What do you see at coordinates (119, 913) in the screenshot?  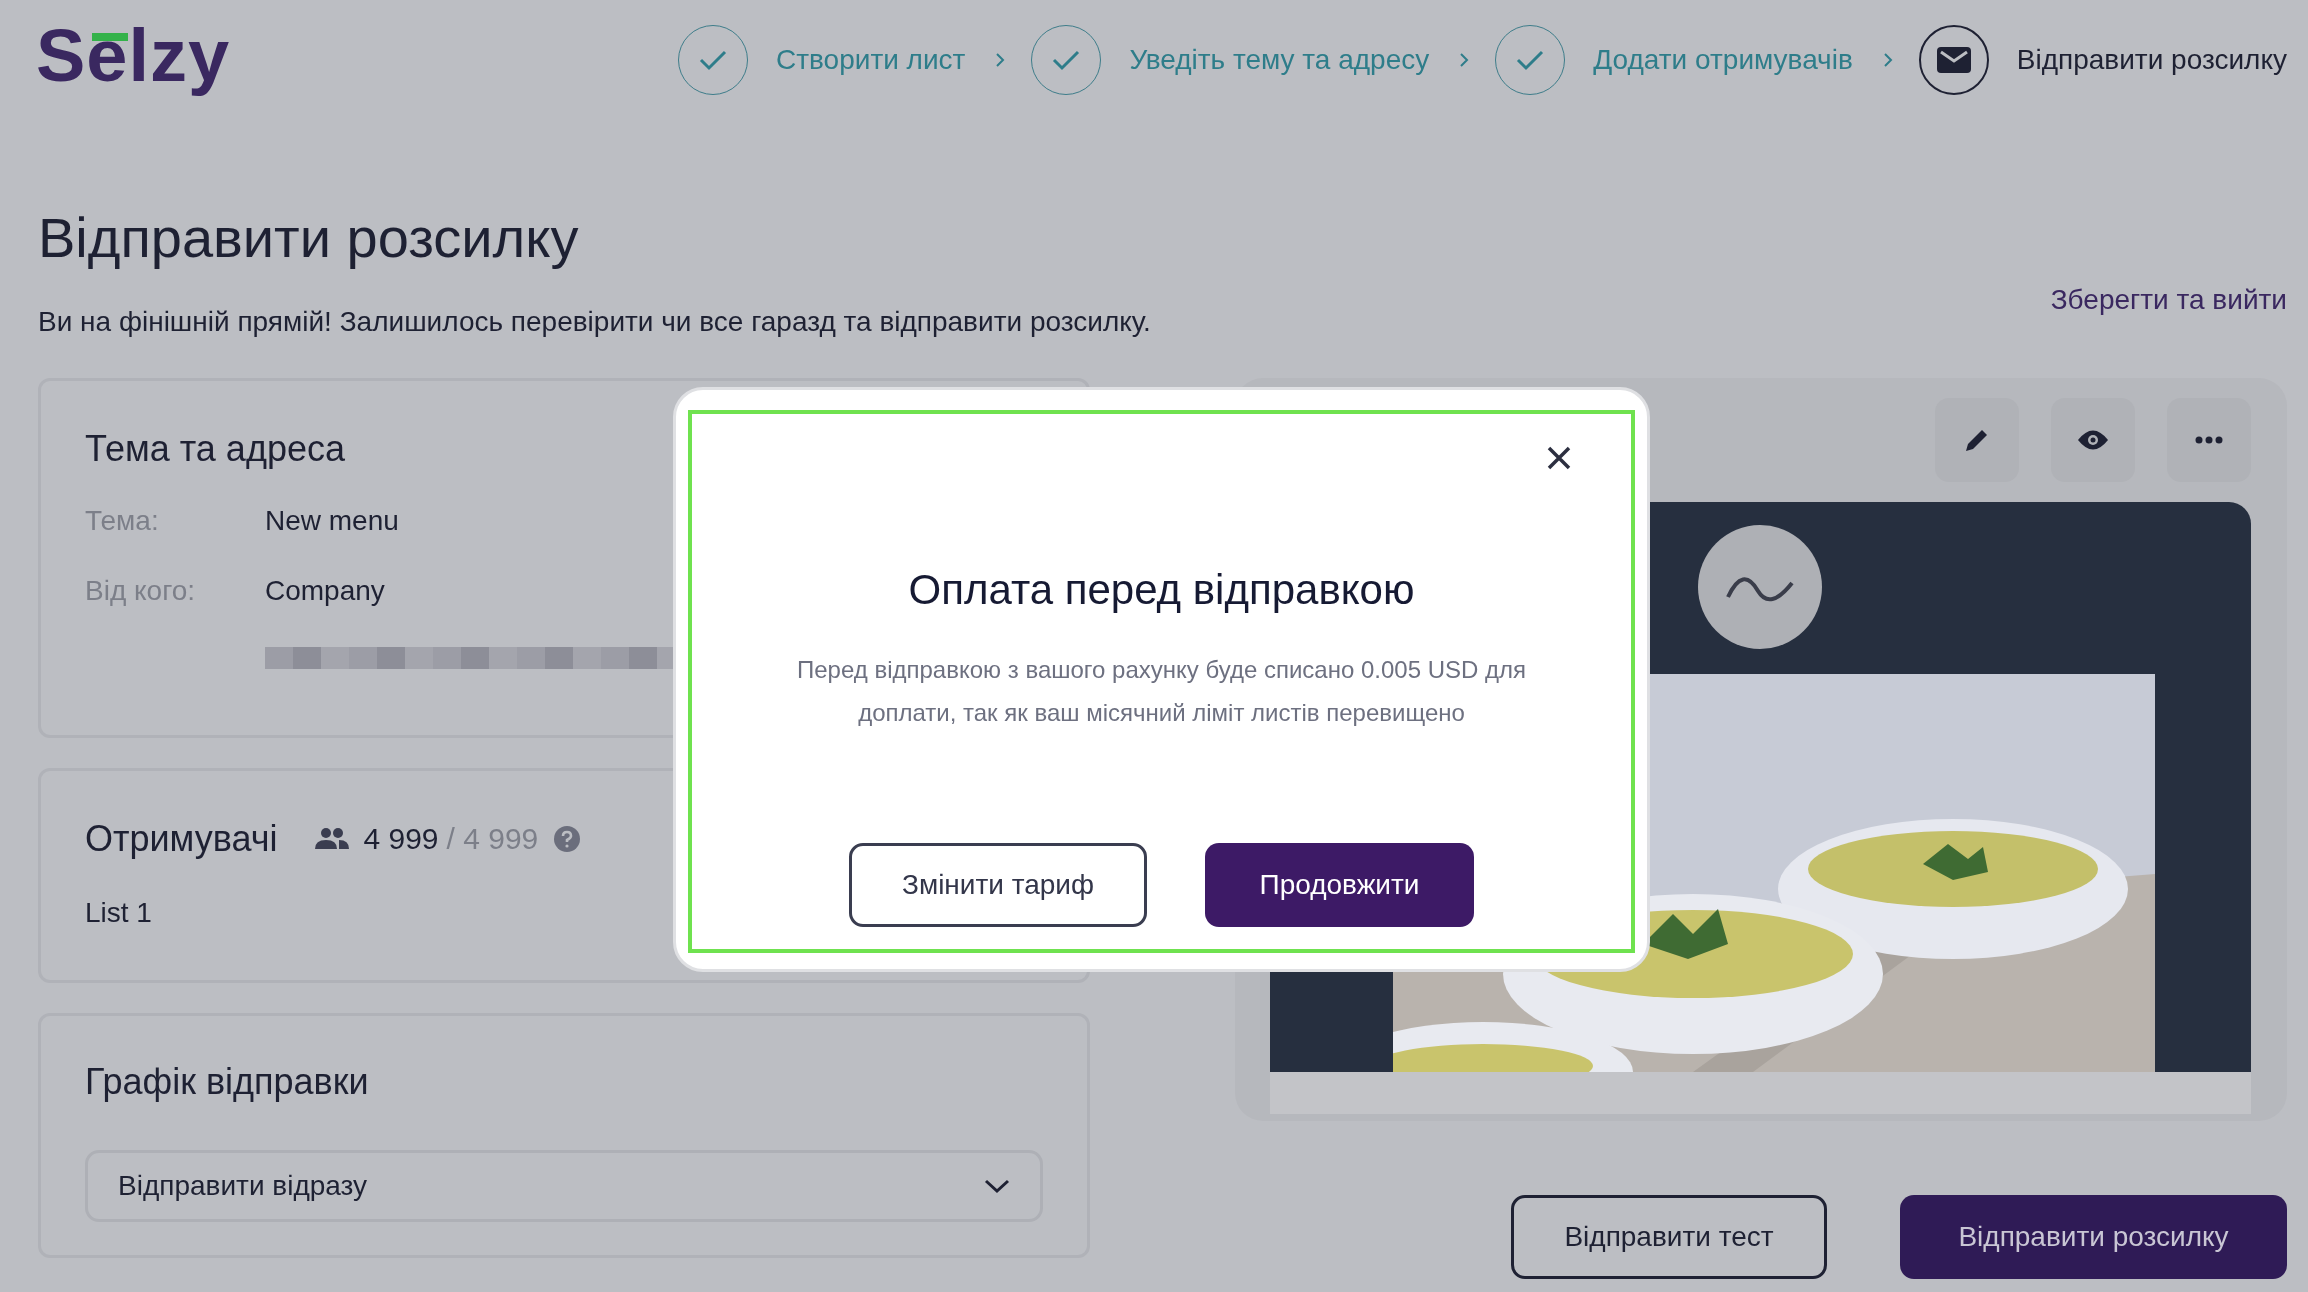 I see `list-name: List 1` at bounding box center [119, 913].